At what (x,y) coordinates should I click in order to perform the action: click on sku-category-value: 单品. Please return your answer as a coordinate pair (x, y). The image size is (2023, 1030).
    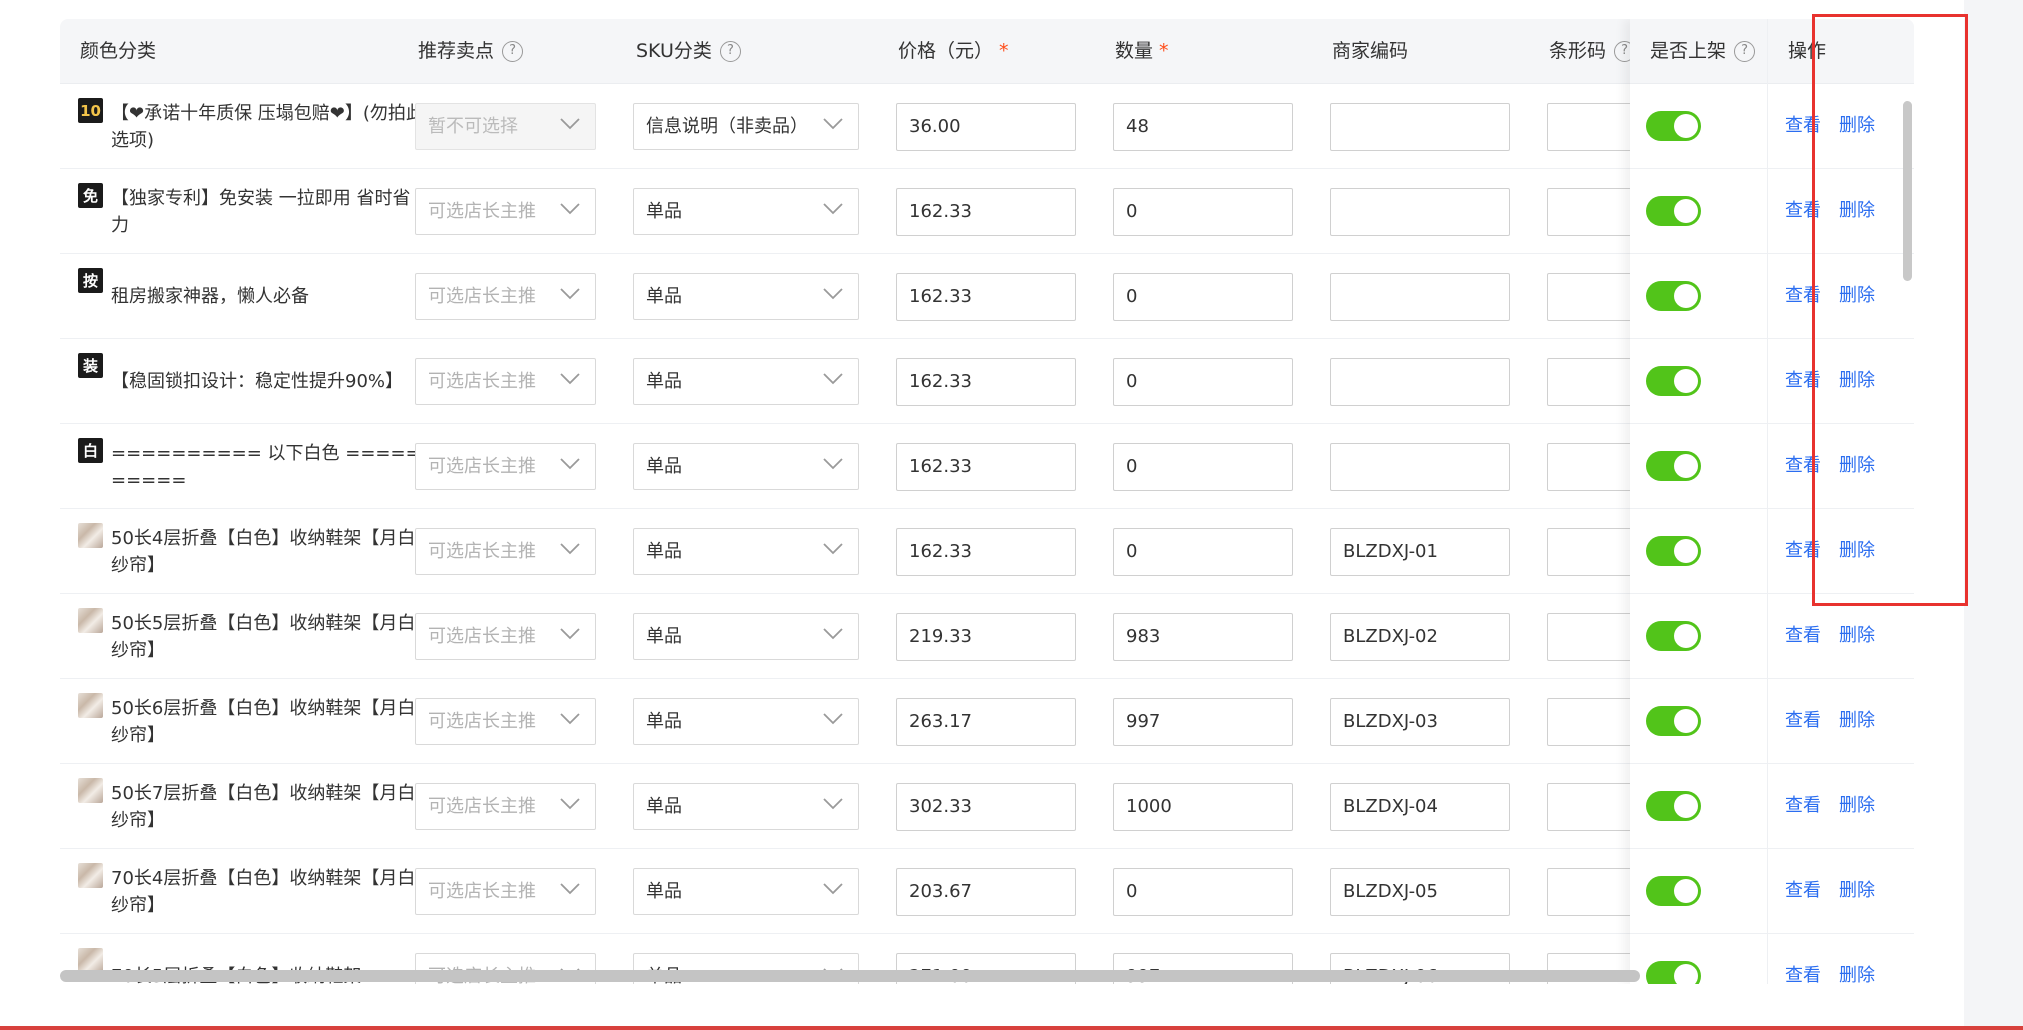
    Looking at the image, I should click on (664, 211).